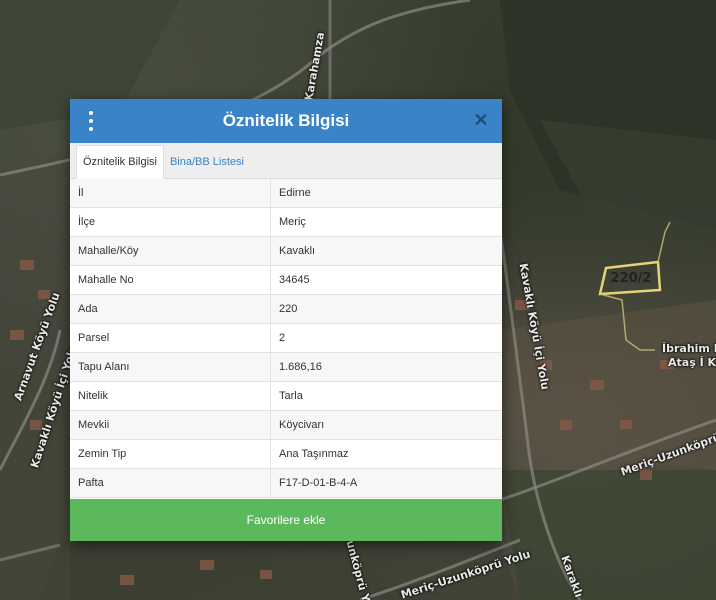 This screenshot has height=600, width=716. I want to click on row-value: 2, so click(386, 338).